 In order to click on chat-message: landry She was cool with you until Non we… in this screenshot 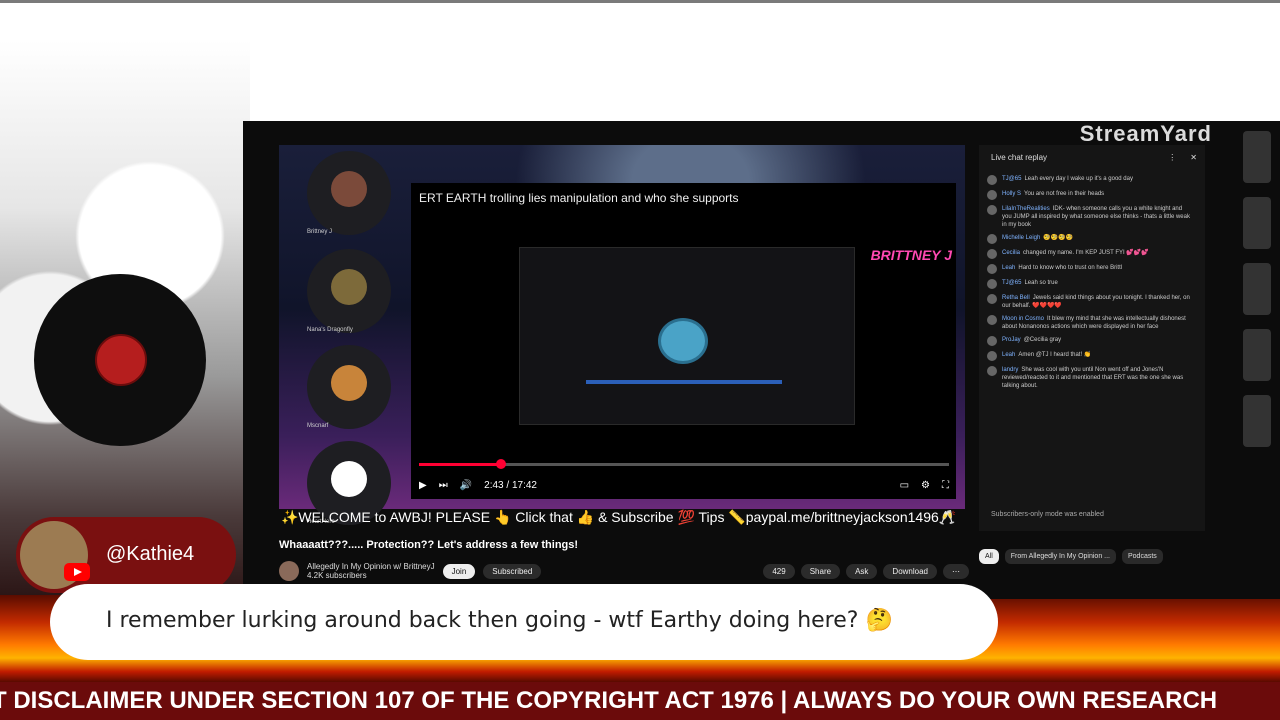, I will do `click(1089, 378)`.